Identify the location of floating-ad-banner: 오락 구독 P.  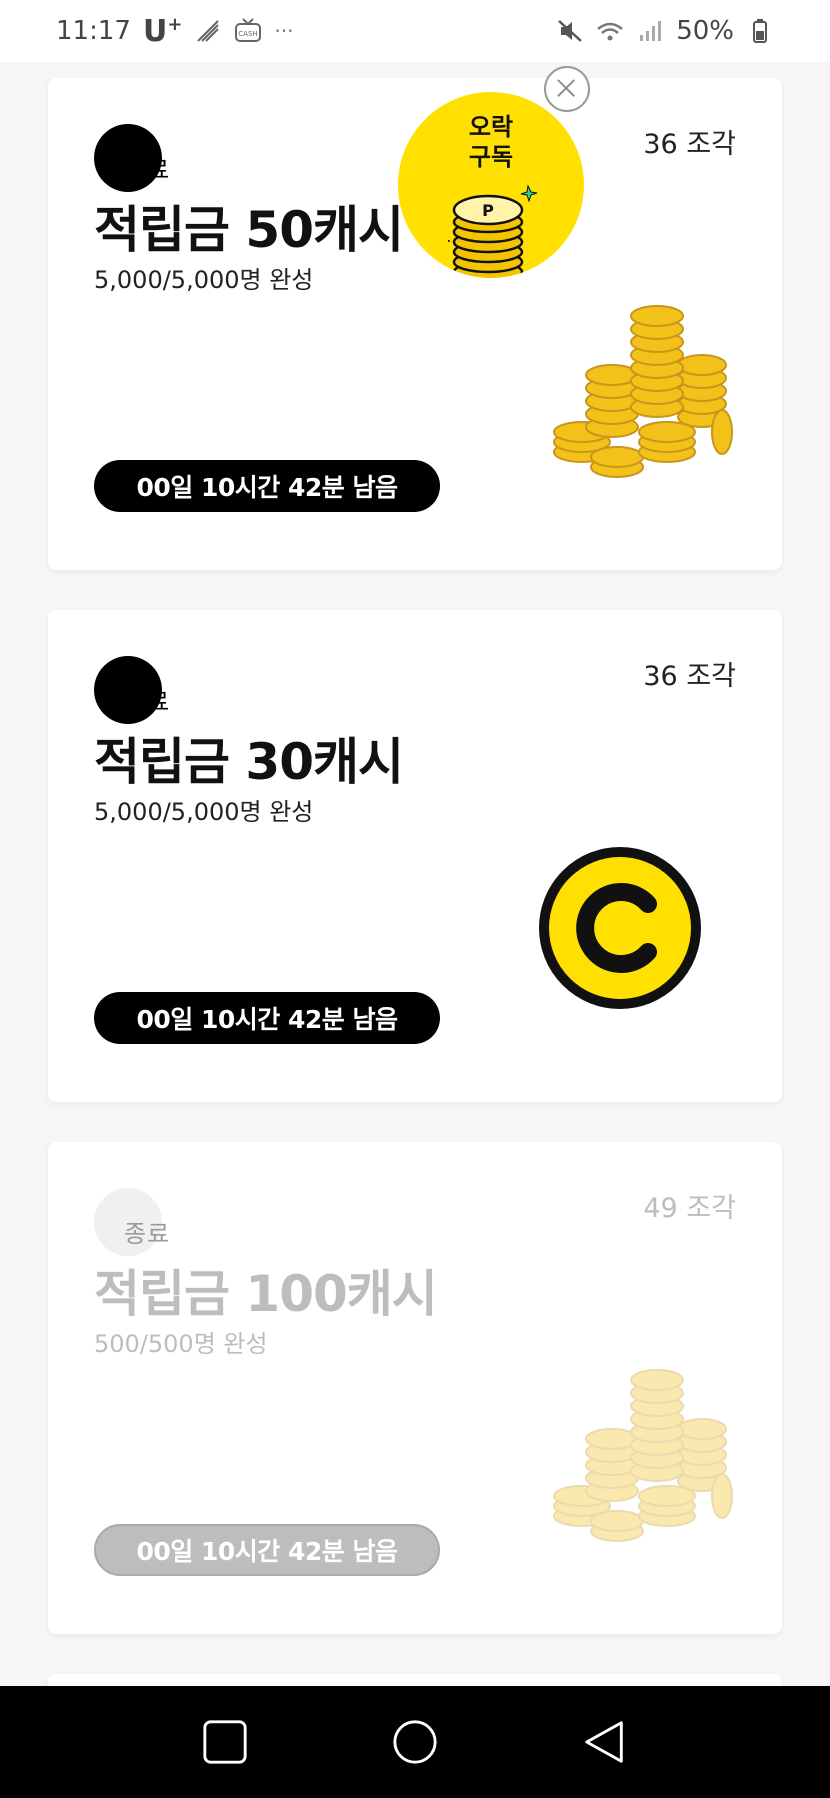
(491, 185).